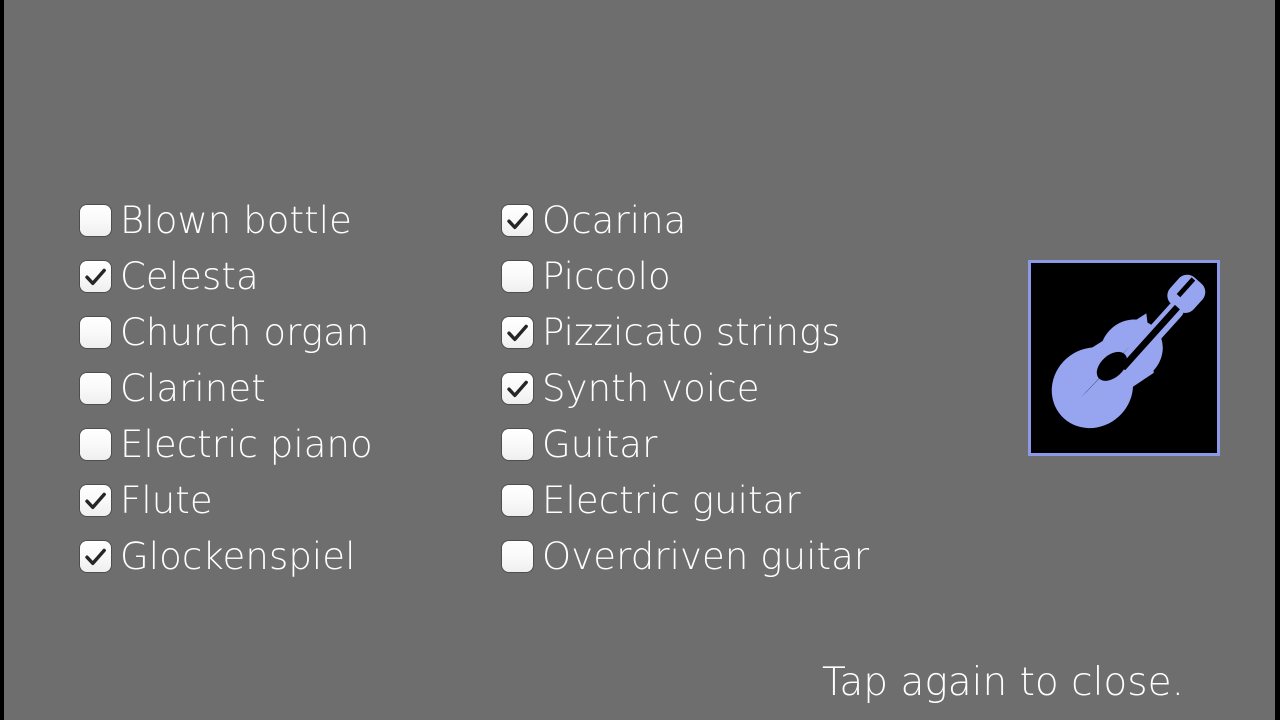 The image size is (1280, 720). I want to click on instrument-checkbox-row: Synth voice, so click(685, 388).